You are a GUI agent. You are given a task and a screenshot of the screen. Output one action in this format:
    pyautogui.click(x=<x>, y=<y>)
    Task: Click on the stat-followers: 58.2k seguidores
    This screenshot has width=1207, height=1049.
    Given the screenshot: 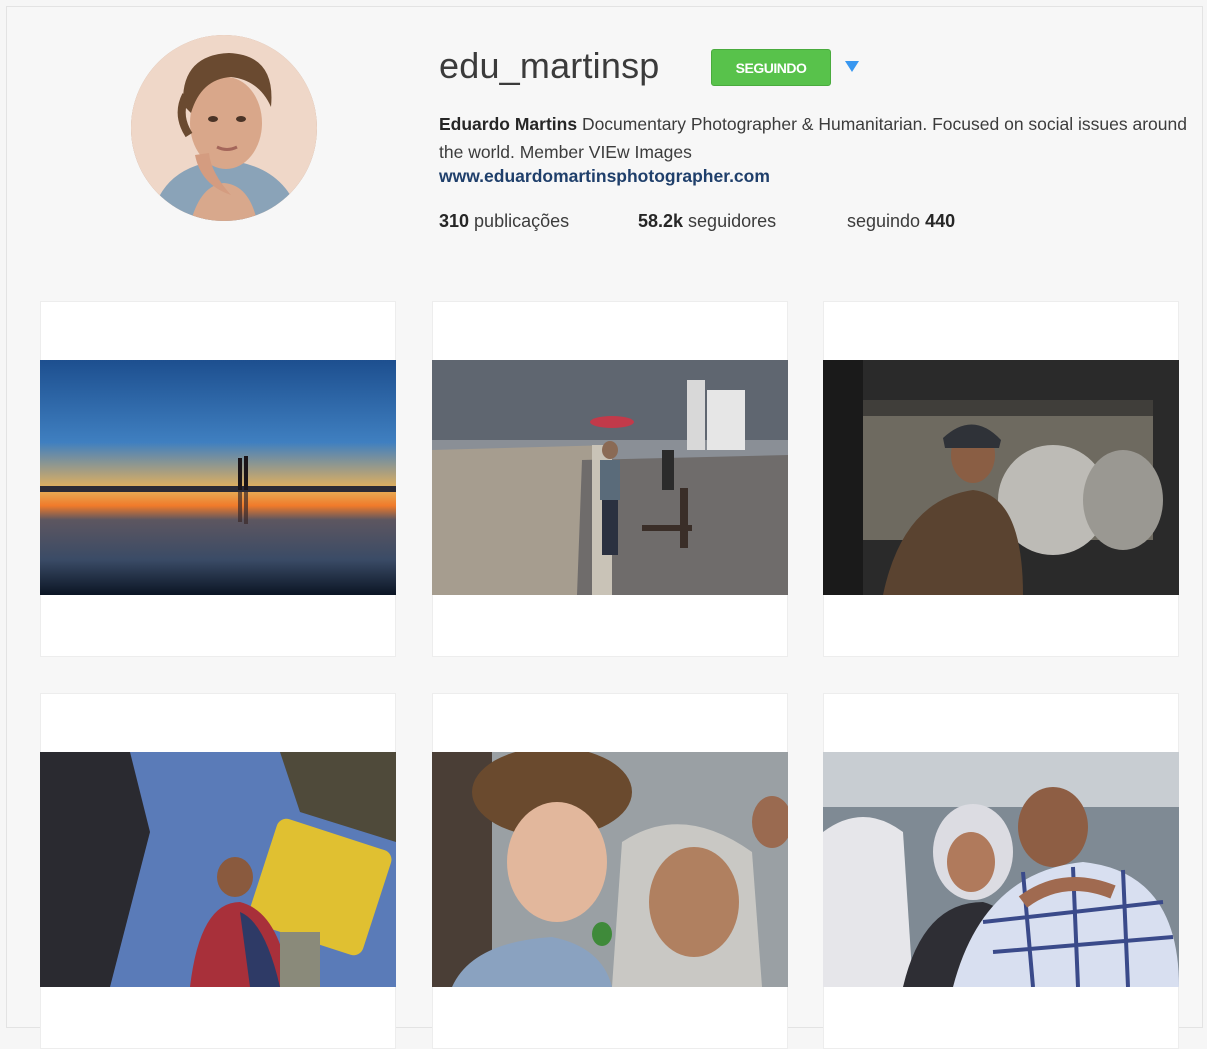 What is the action you would take?
    pyautogui.click(x=707, y=221)
    